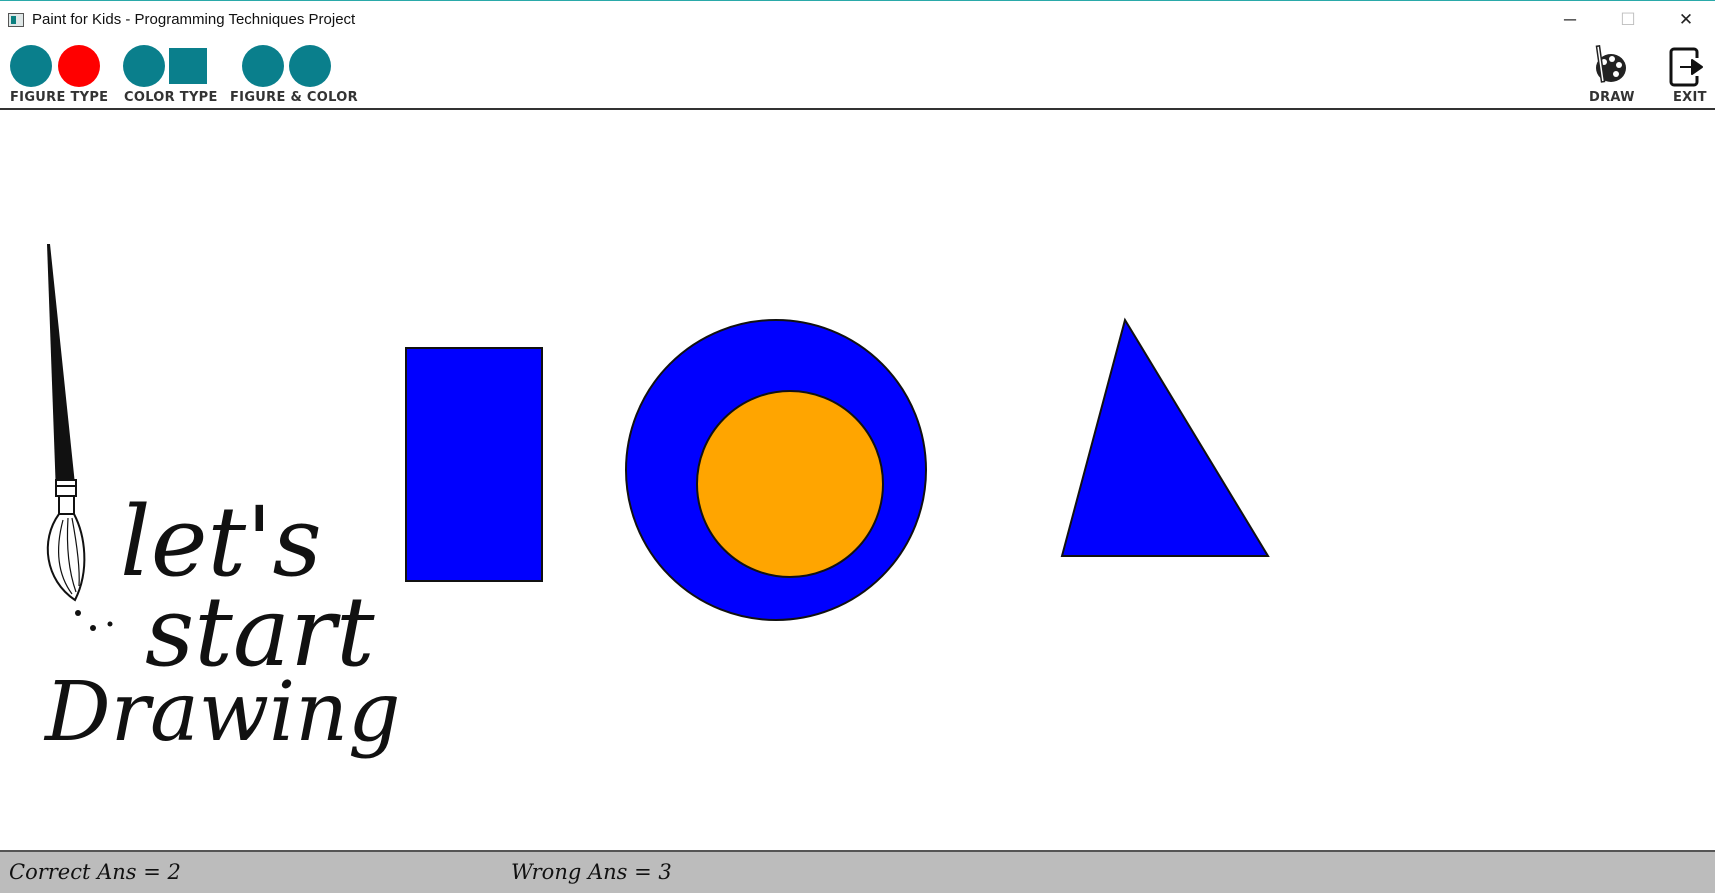  What do you see at coordinates (294, 97) in the screenshot?
I see `figure-color-label: FIGURE & COLOR` at bounding box center [294, 97].